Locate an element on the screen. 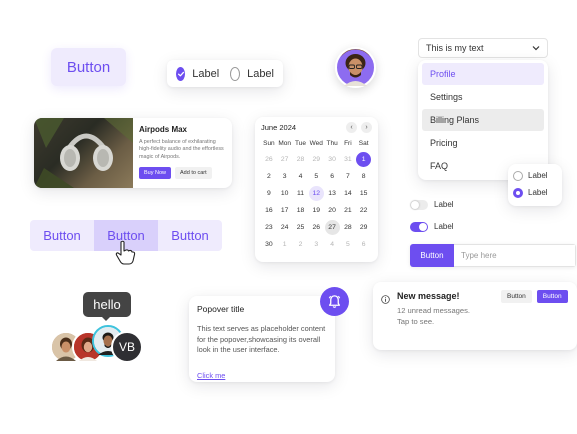 The width and height of the screenshot is (577, 434). radio-label: Label is located at coordinates (260, 73).